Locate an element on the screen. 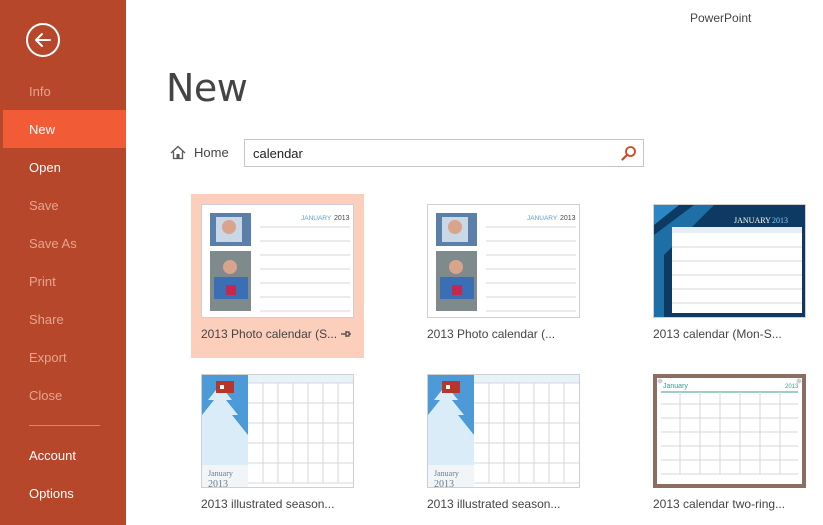 The width and height of the screenshot is (823, 525). search-icon is located at coordinates (629, 153).